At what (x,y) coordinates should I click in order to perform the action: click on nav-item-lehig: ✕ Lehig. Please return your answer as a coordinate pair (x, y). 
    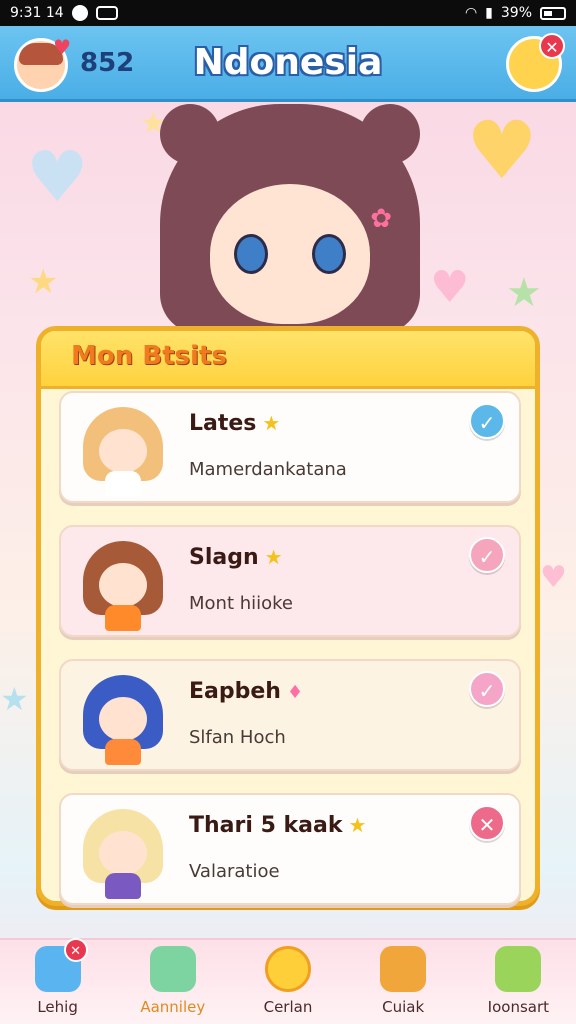
    Looking at the image, I should click on (58, 977).